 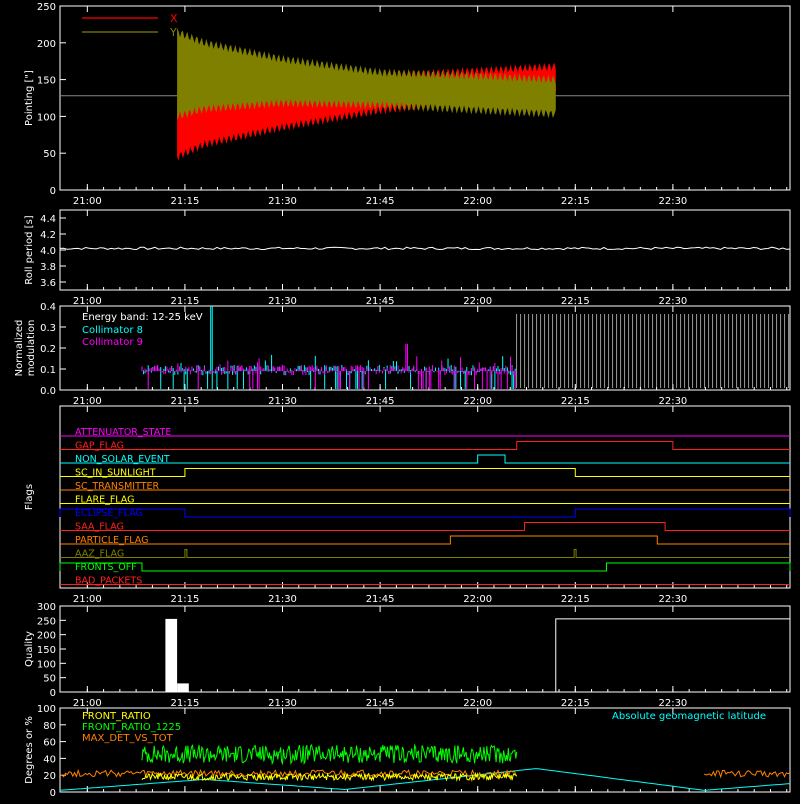 What do you see at coordinates (48, 235) in the screenshot?
I see `y-tick-label: 4.2` at bounding box center [48, 235].